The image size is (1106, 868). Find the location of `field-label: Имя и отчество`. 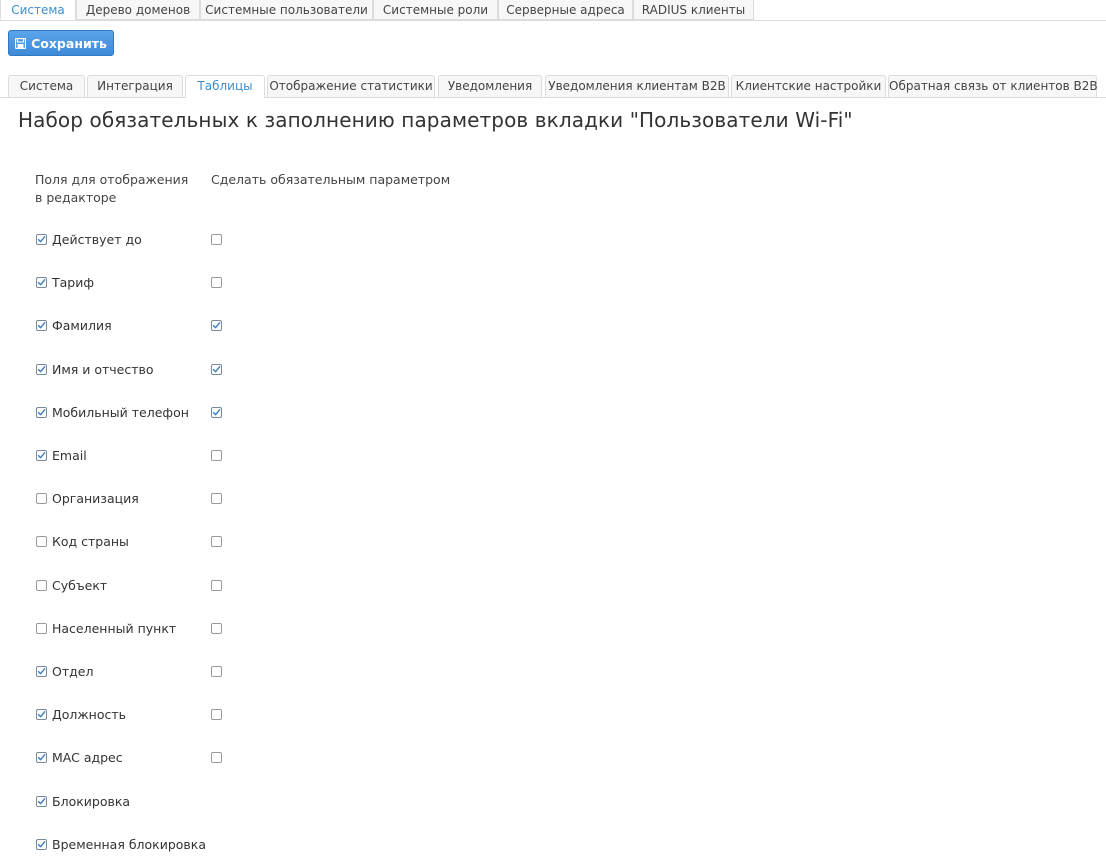

field-label: Имя и отчество is located at coordinates (103, 369).